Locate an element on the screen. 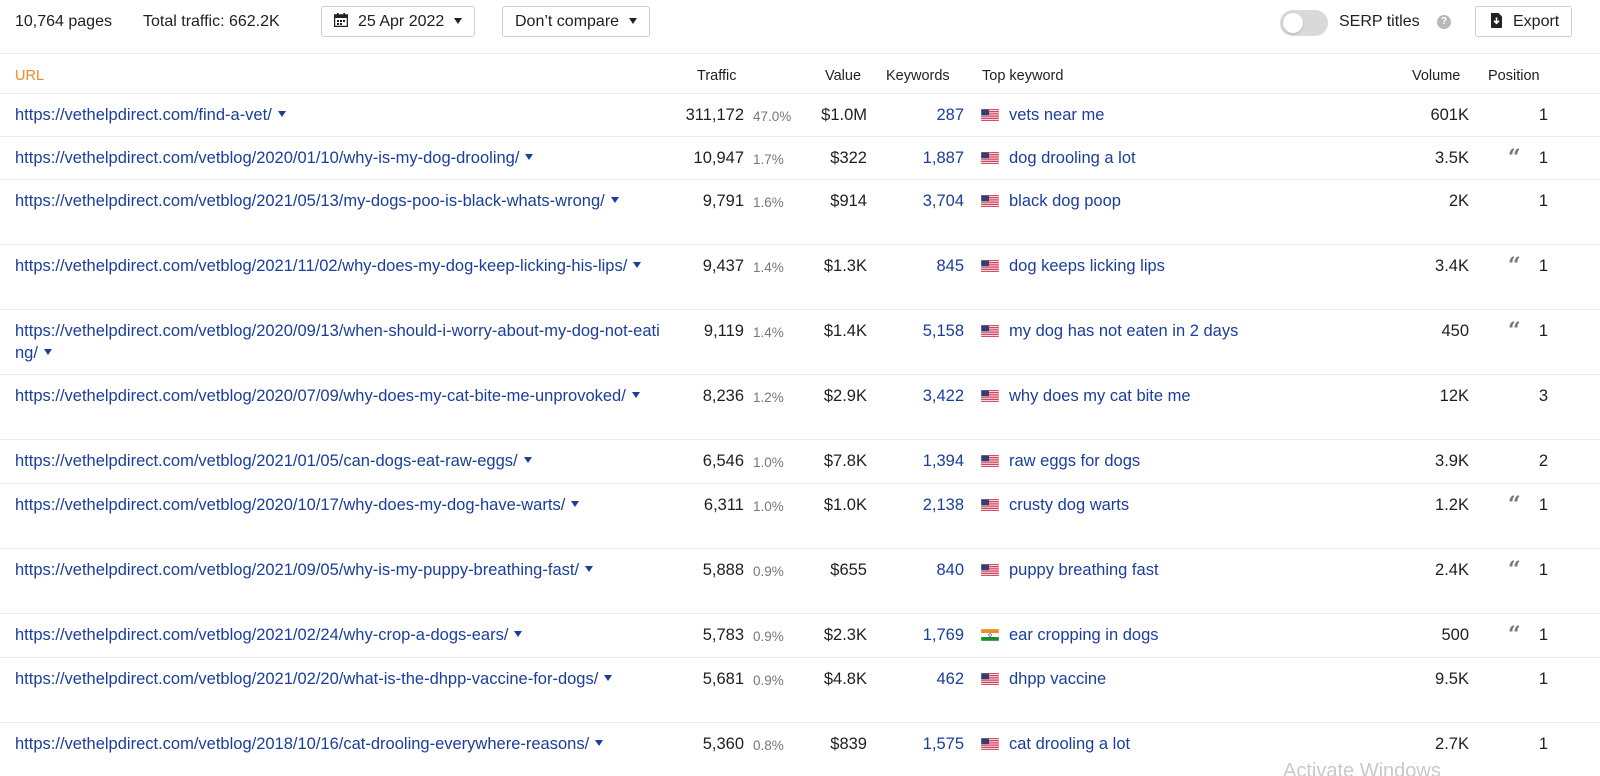 The width and height of the screenshot is (1600, 776). download-icon is located at coordinates (1496, 20).